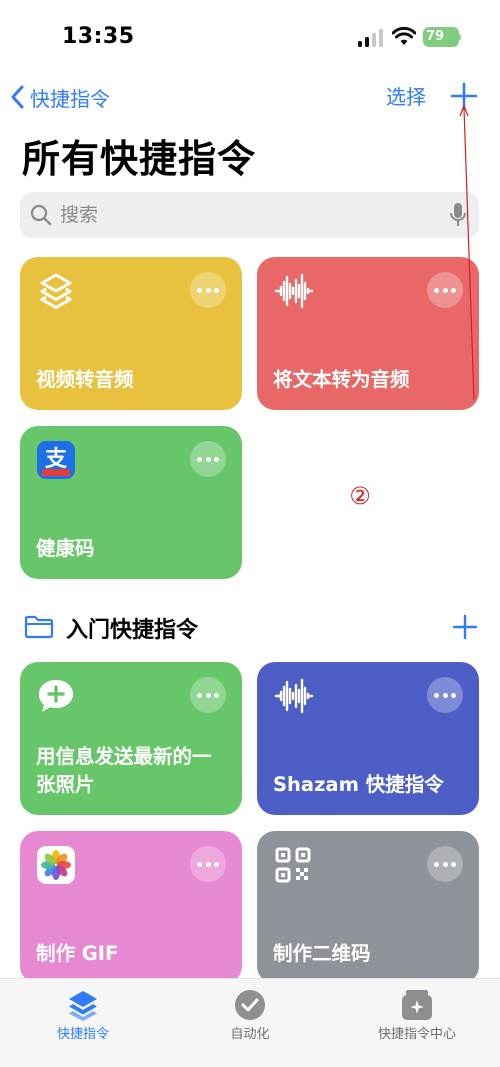  What do you see at coordinates (417, 1023) in the screenshot?
I see `tab-gallery: 快捷指令中心` at bounding box center [417, 1023].